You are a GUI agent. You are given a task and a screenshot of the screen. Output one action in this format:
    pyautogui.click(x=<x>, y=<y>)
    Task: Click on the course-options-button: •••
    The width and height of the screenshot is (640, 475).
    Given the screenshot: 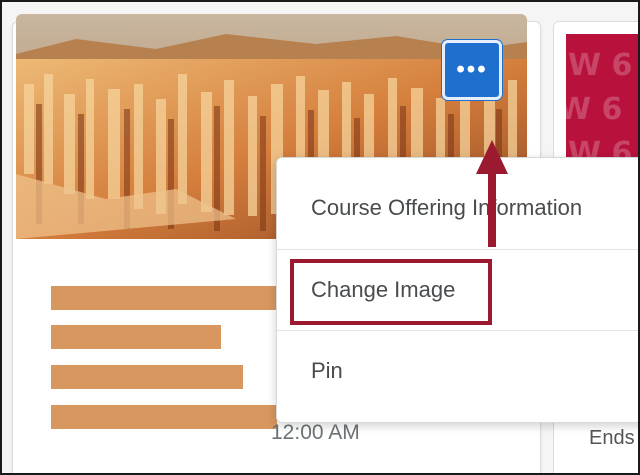 What is the action you would take?
    pyautogui.click(x=472, y=70)
    